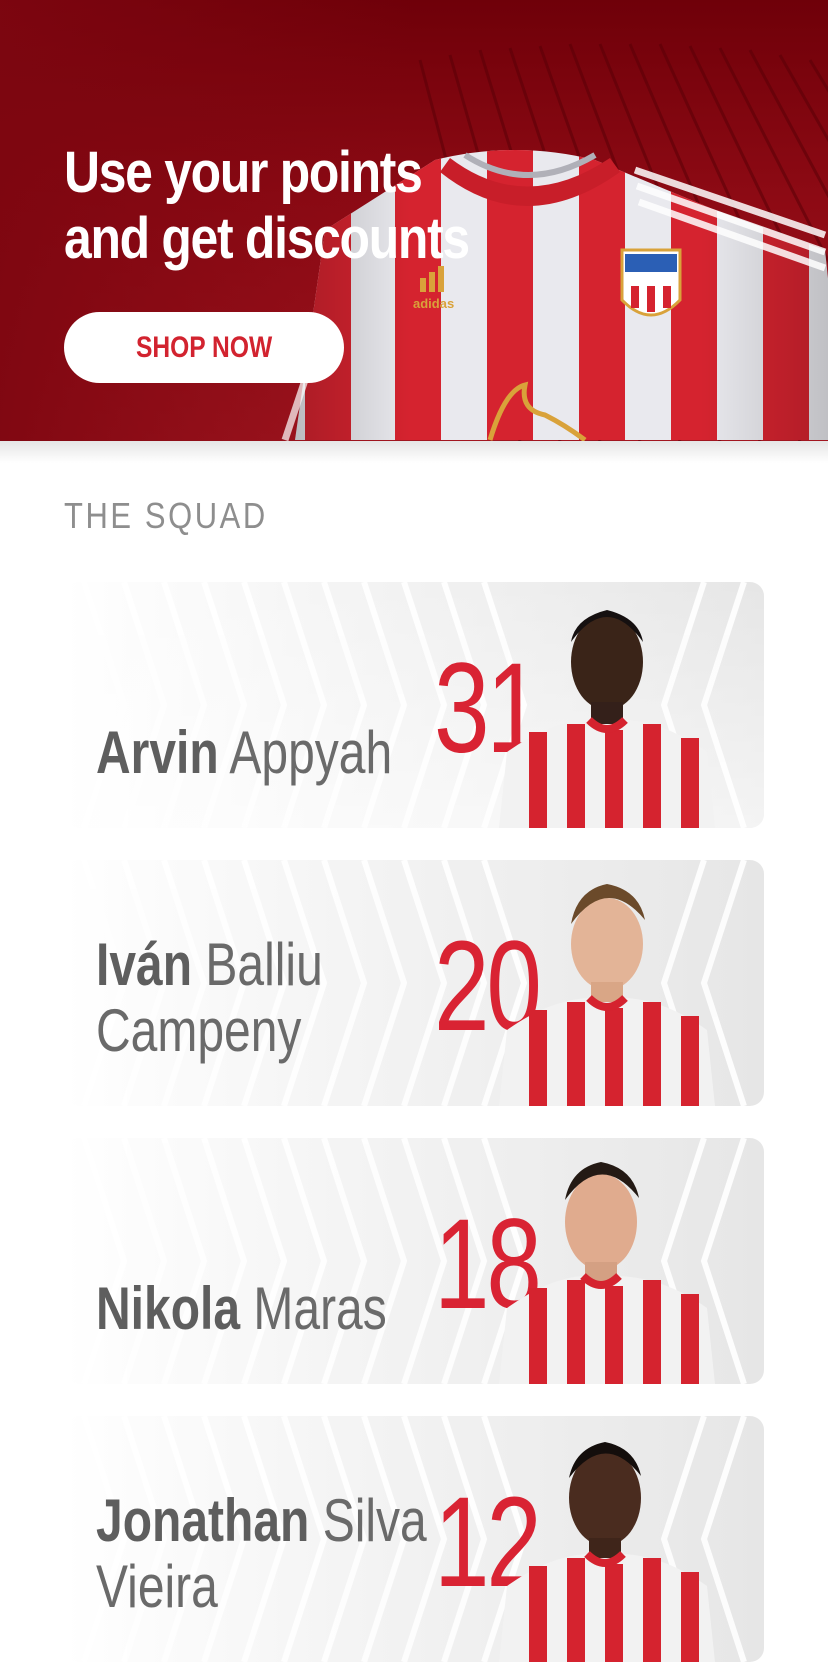 This screenshot has width=828, height=1662. I want to click on player-last-name-2: Campeny, so click(199, 1030).